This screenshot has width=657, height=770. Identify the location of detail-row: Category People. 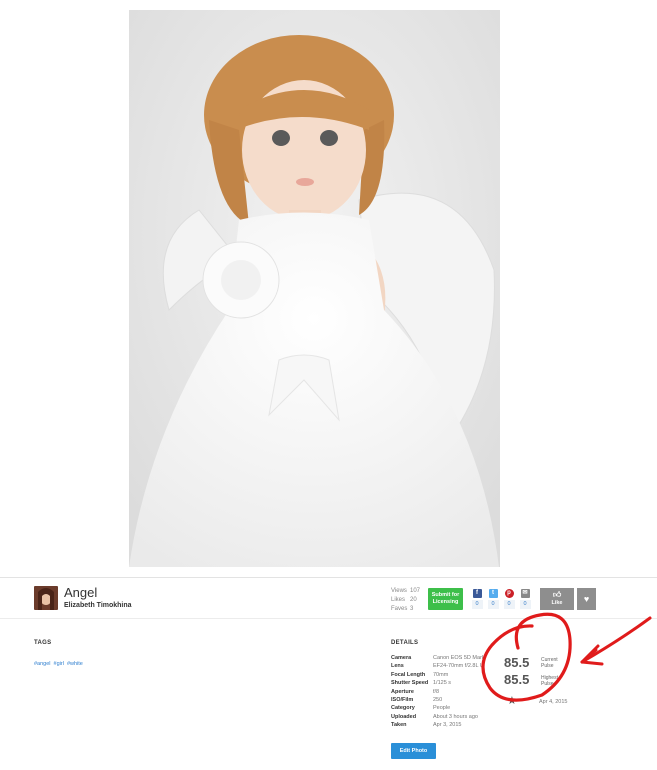
(438, 708).